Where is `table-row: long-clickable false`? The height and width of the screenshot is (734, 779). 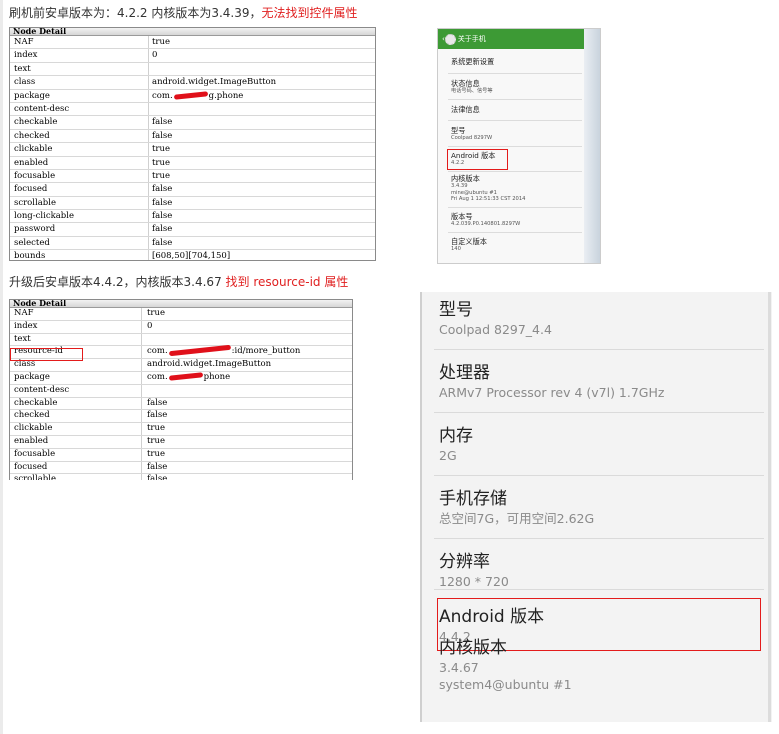 table-row: long-clickable false is located at coordinates (192, 217).